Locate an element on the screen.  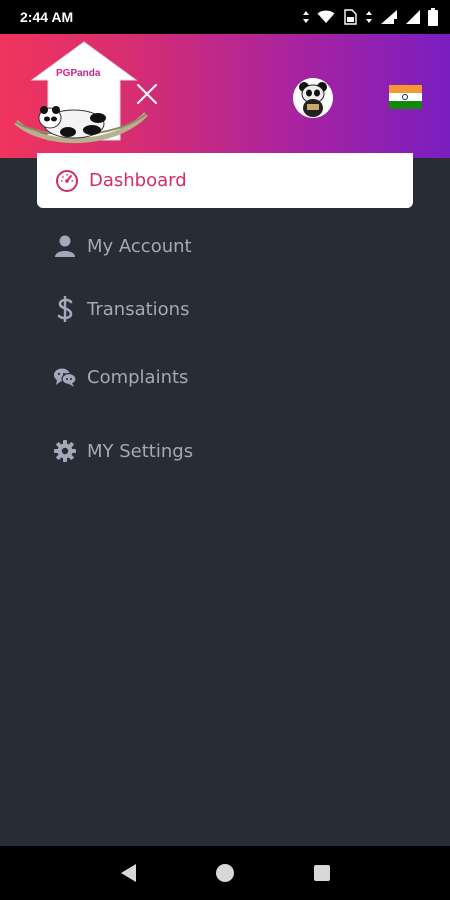
close-drawer-button is located at coordinates (147, 94).